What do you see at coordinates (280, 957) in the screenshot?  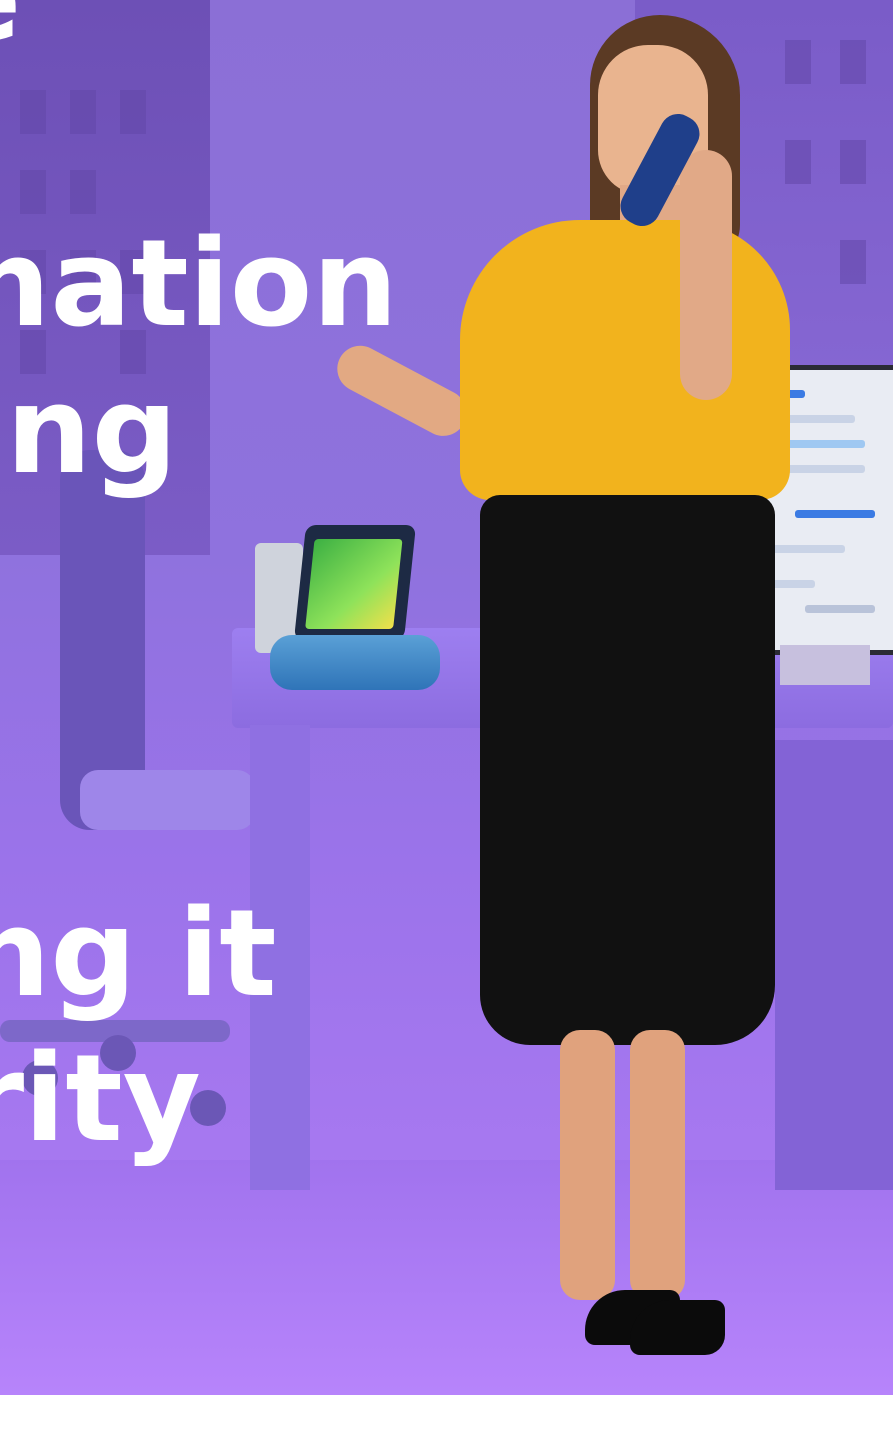 I see `desk-leg` at bounding box center [280, 957].